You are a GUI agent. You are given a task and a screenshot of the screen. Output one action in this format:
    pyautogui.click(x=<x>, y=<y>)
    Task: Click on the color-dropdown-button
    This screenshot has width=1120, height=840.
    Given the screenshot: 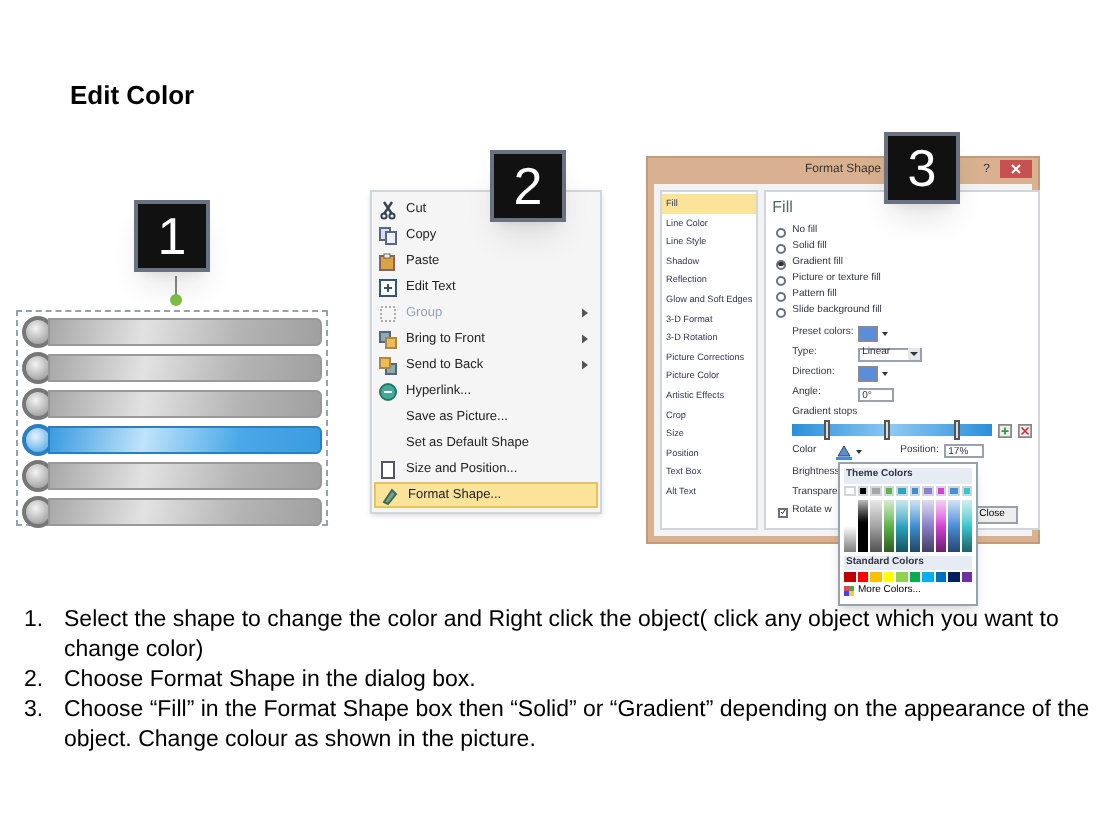 What is the action you would take?
    pyautogui.click(x=850, y=451)
    